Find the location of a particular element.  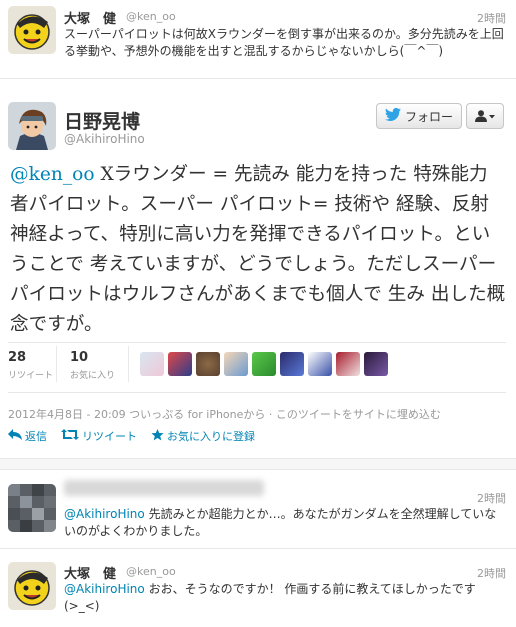

blurred-author-name is located at coordinates (164, 488).